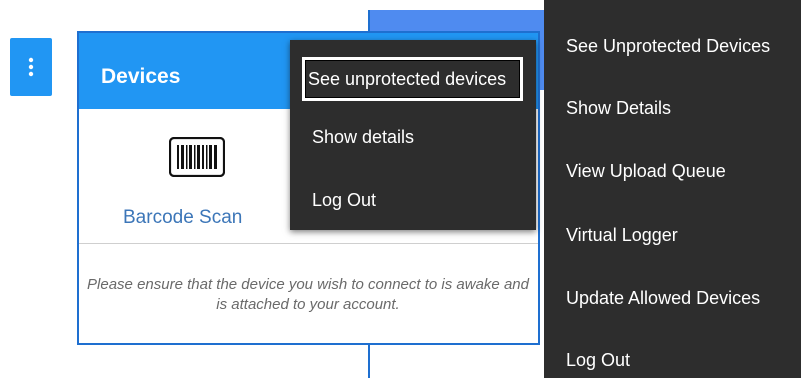  I want to click on more-vertical-icon, so click(31, 67).